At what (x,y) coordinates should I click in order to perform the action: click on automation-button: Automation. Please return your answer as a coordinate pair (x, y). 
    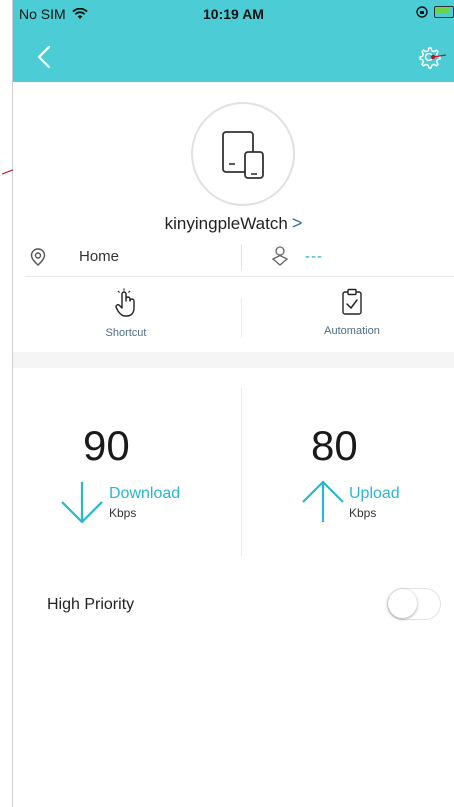
    Looking at the image, I should click on (352, 312).